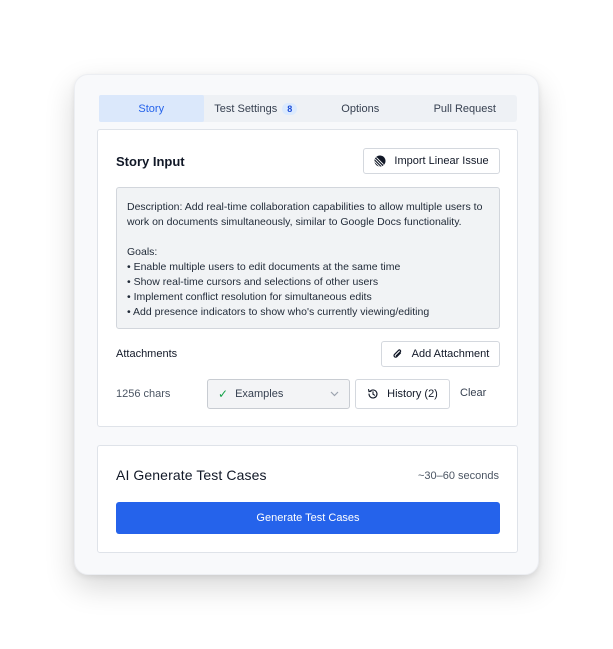 This screenshot has height=649, width=613. I want to click on linear-icon, so click(380, 161).